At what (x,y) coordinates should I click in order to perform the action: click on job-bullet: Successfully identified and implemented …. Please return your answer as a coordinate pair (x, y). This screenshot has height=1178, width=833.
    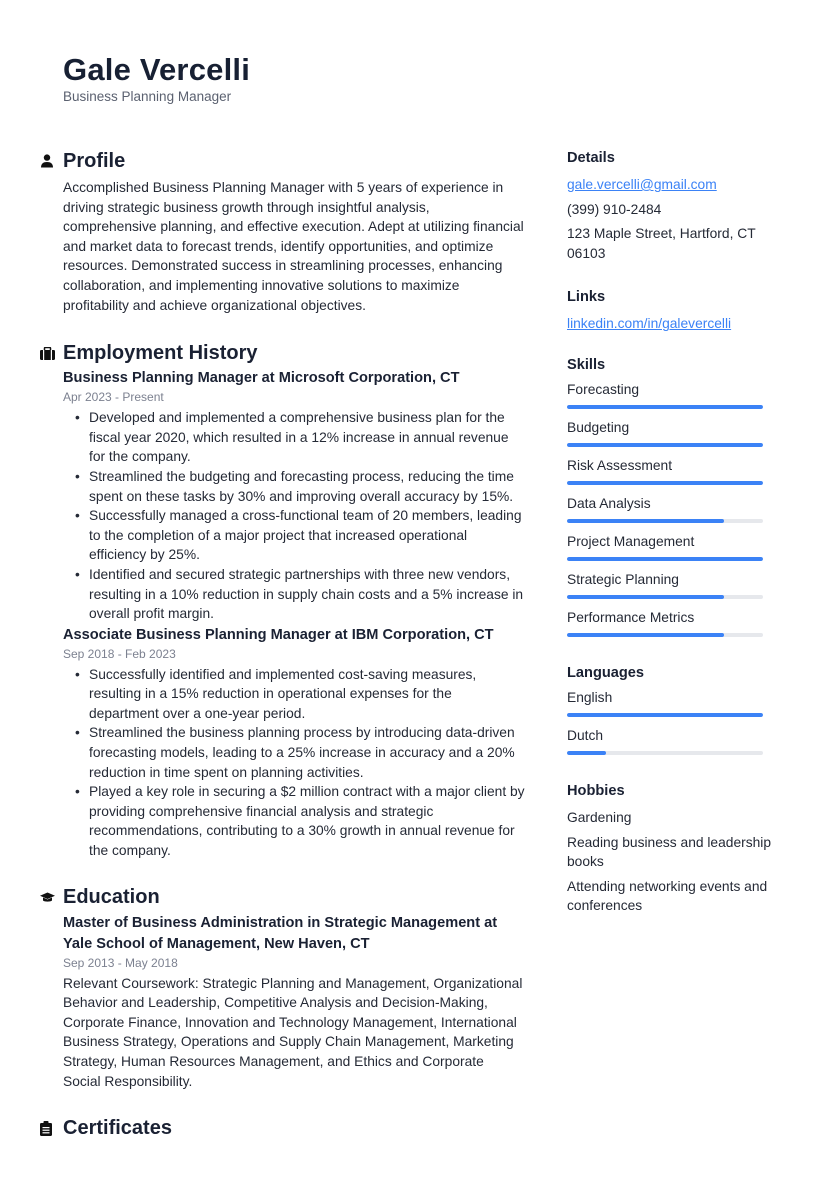
    Looking at the image, I should click on (300, 694).